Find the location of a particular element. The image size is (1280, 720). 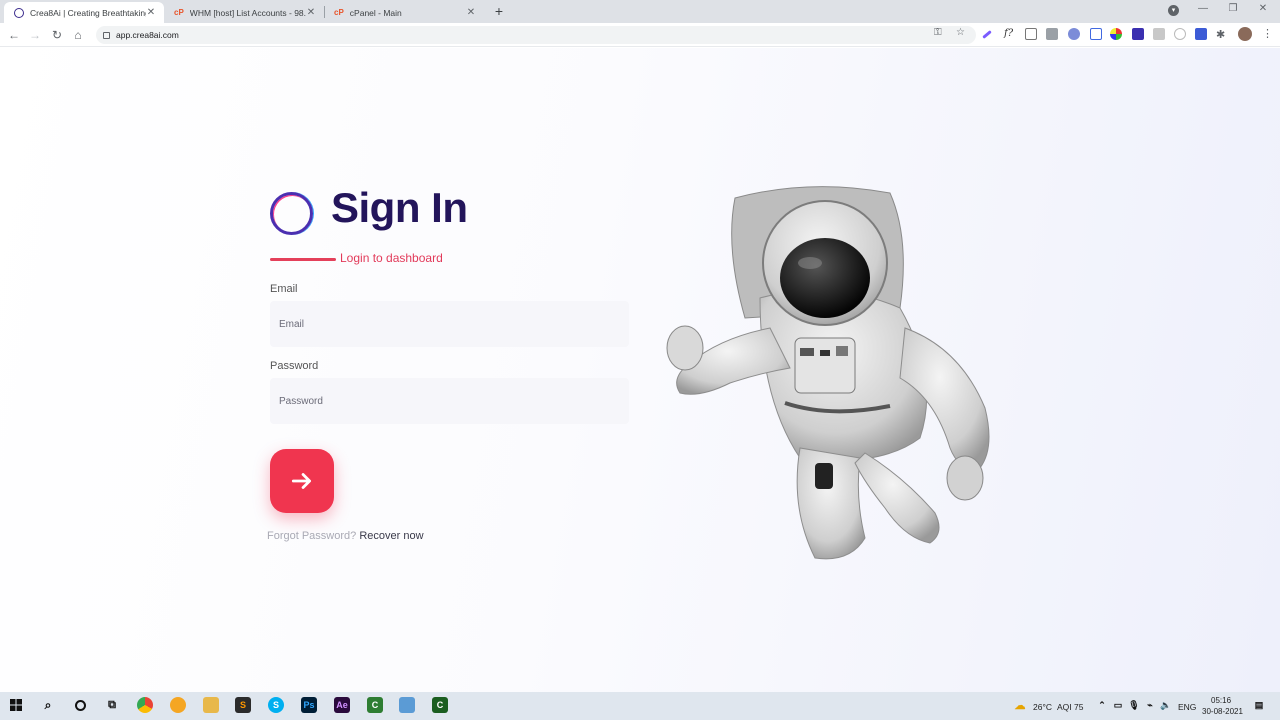

browser-tab-whm: cP WHM [host] List Accounts - 98.0 ✕ is located at coordinates (244, 12).